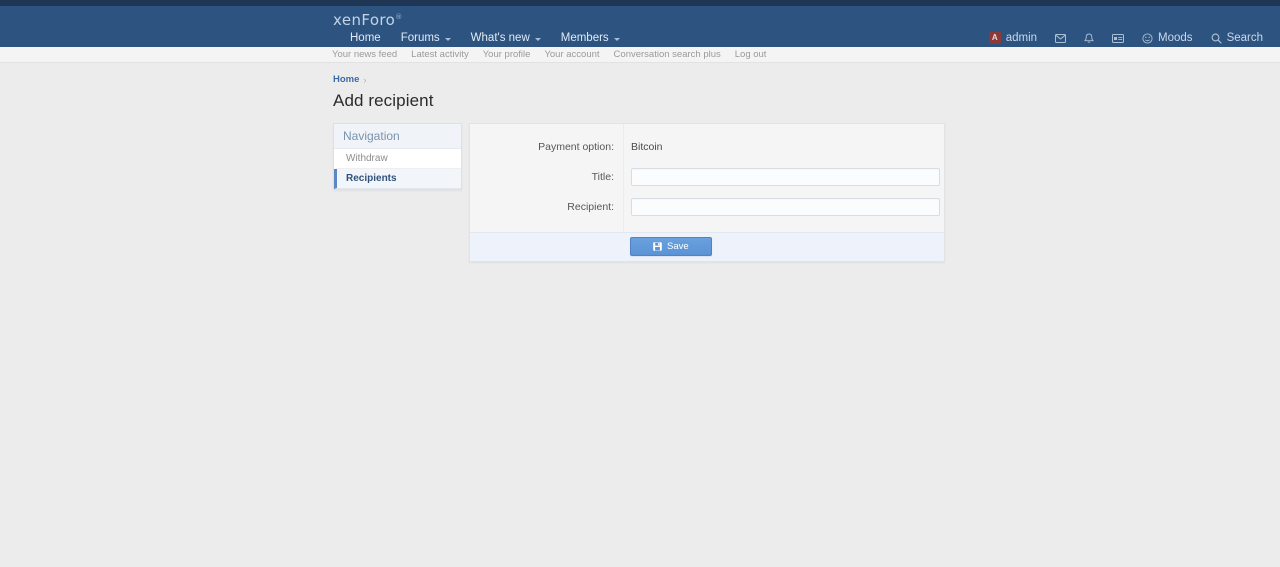 Image resolution: width=1280 pixels, height=567 pixels. Describe the element at coordinates (1244, 38) in the screenshot. I see `search-label: Search` at that location.